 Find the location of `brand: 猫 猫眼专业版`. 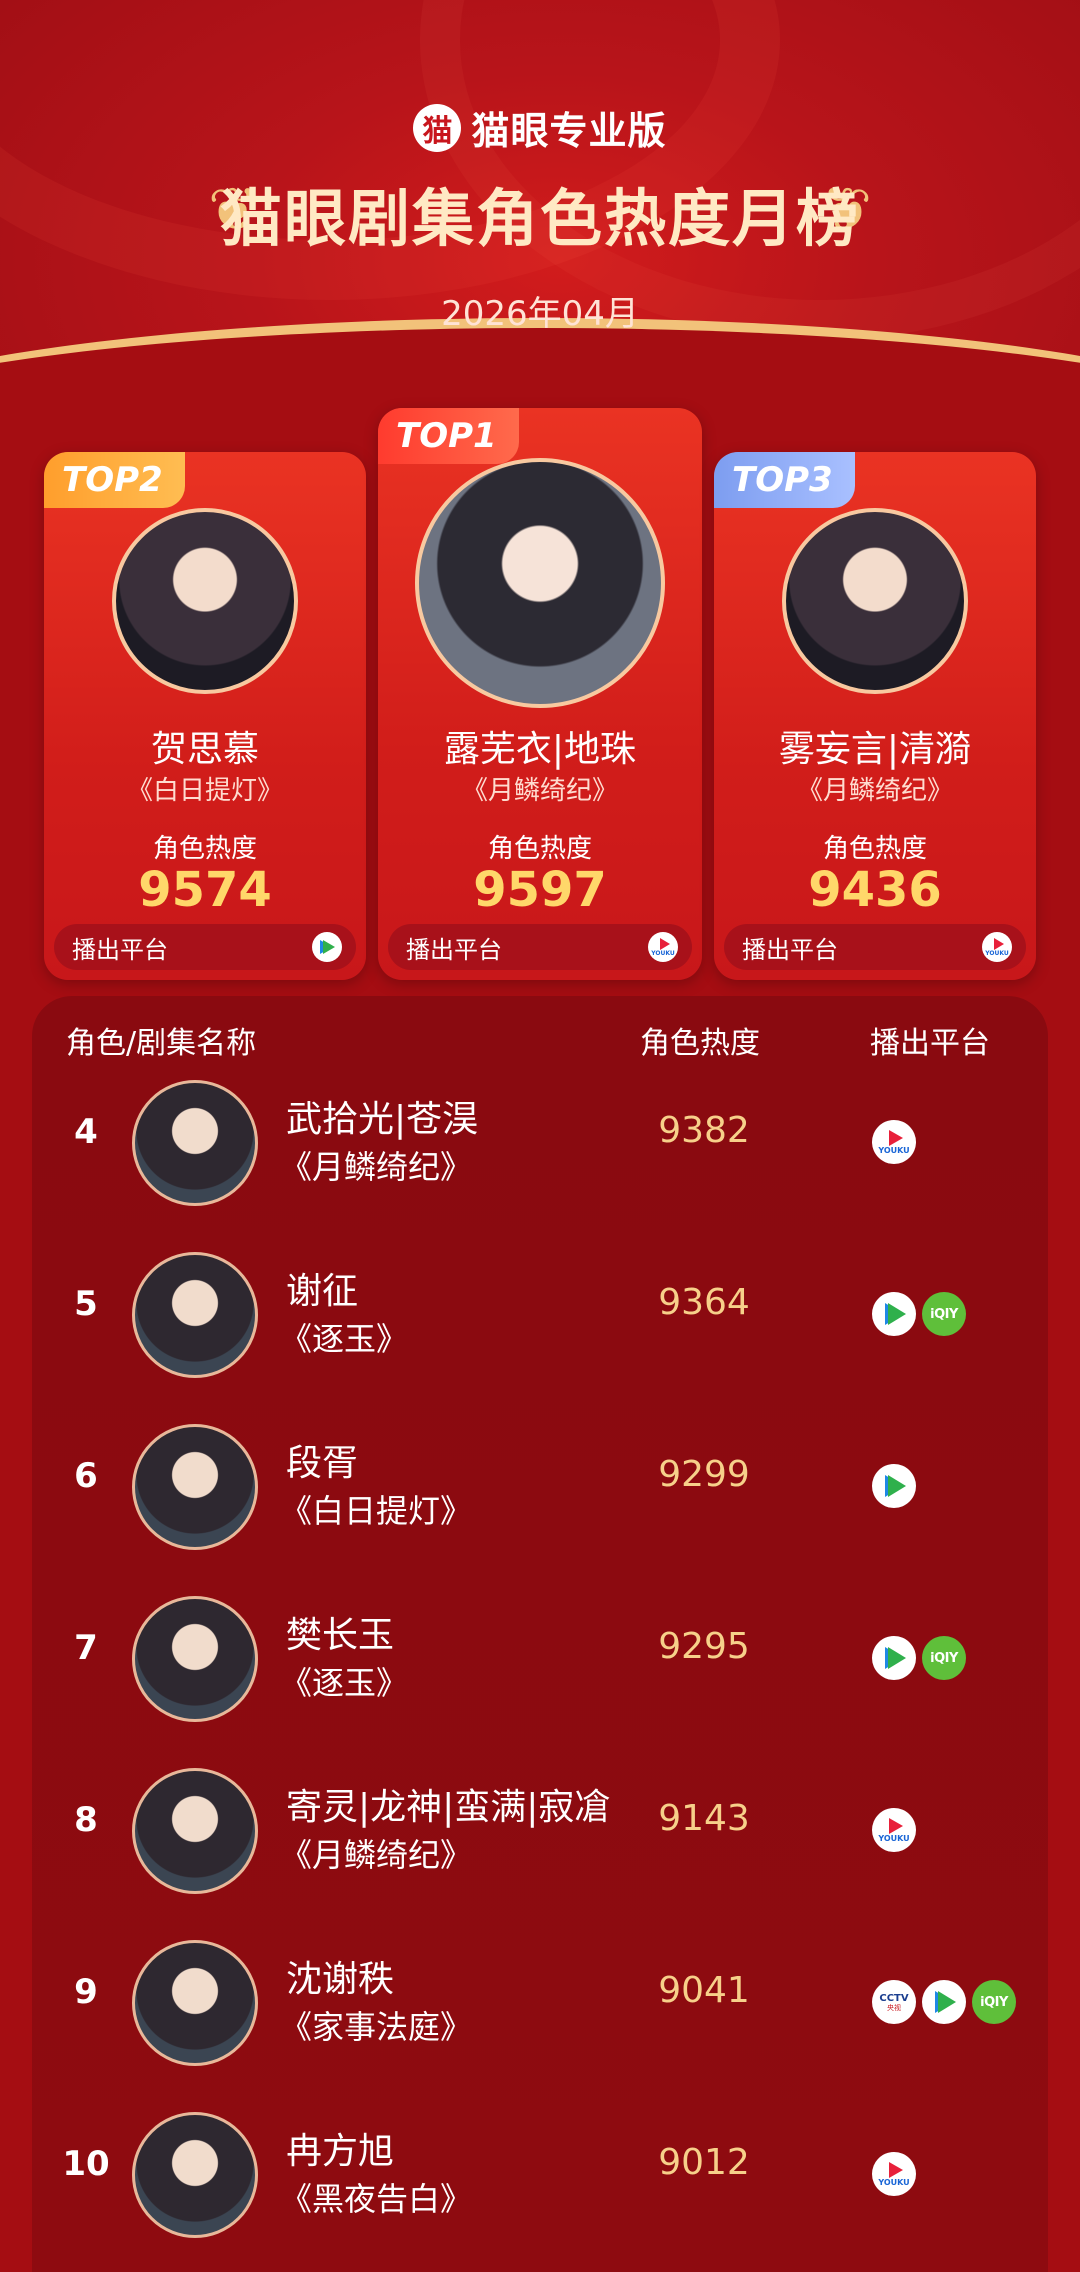

brand: 猫 猫眼专业版 is located at coordinates (540, 127).